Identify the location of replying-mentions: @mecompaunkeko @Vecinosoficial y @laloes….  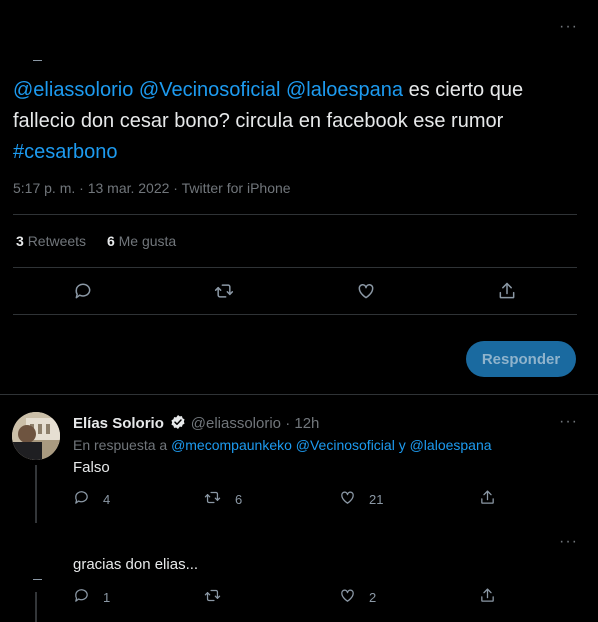
(331, 445).